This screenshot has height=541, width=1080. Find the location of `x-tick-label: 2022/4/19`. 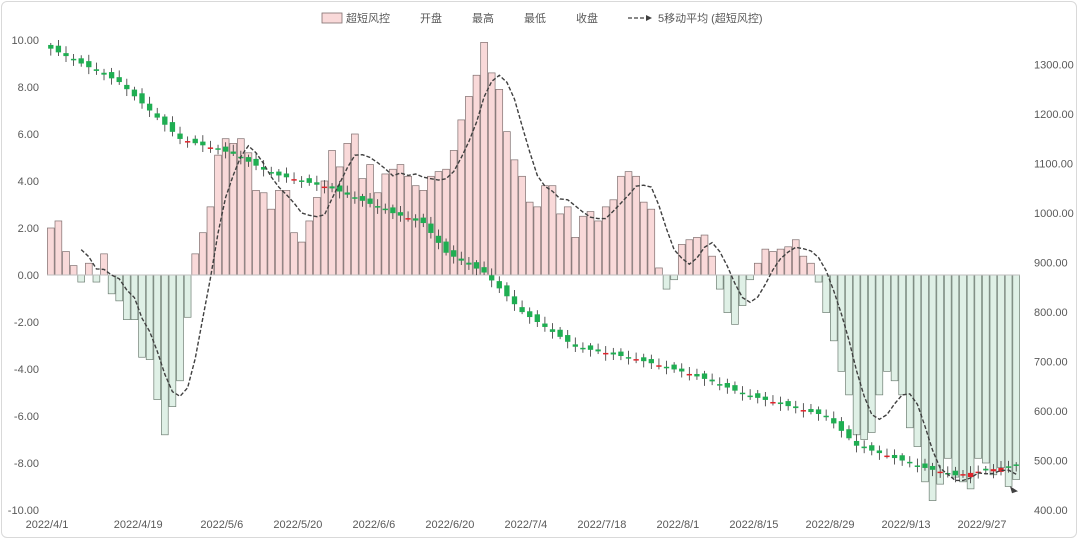

x-tick-label: 2022/4/19 is located at coordinates (138, 525).